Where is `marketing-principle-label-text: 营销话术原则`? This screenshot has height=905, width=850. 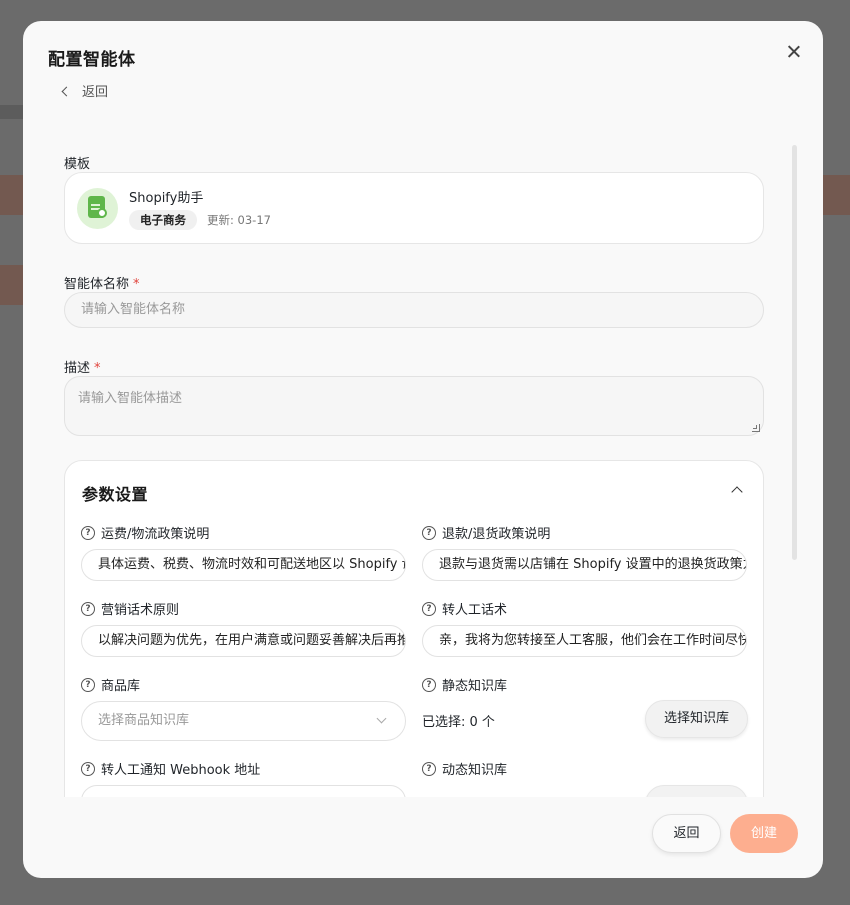 marketing-principle-label-text: 营销话术原则 is located at coordinates (140, 610).